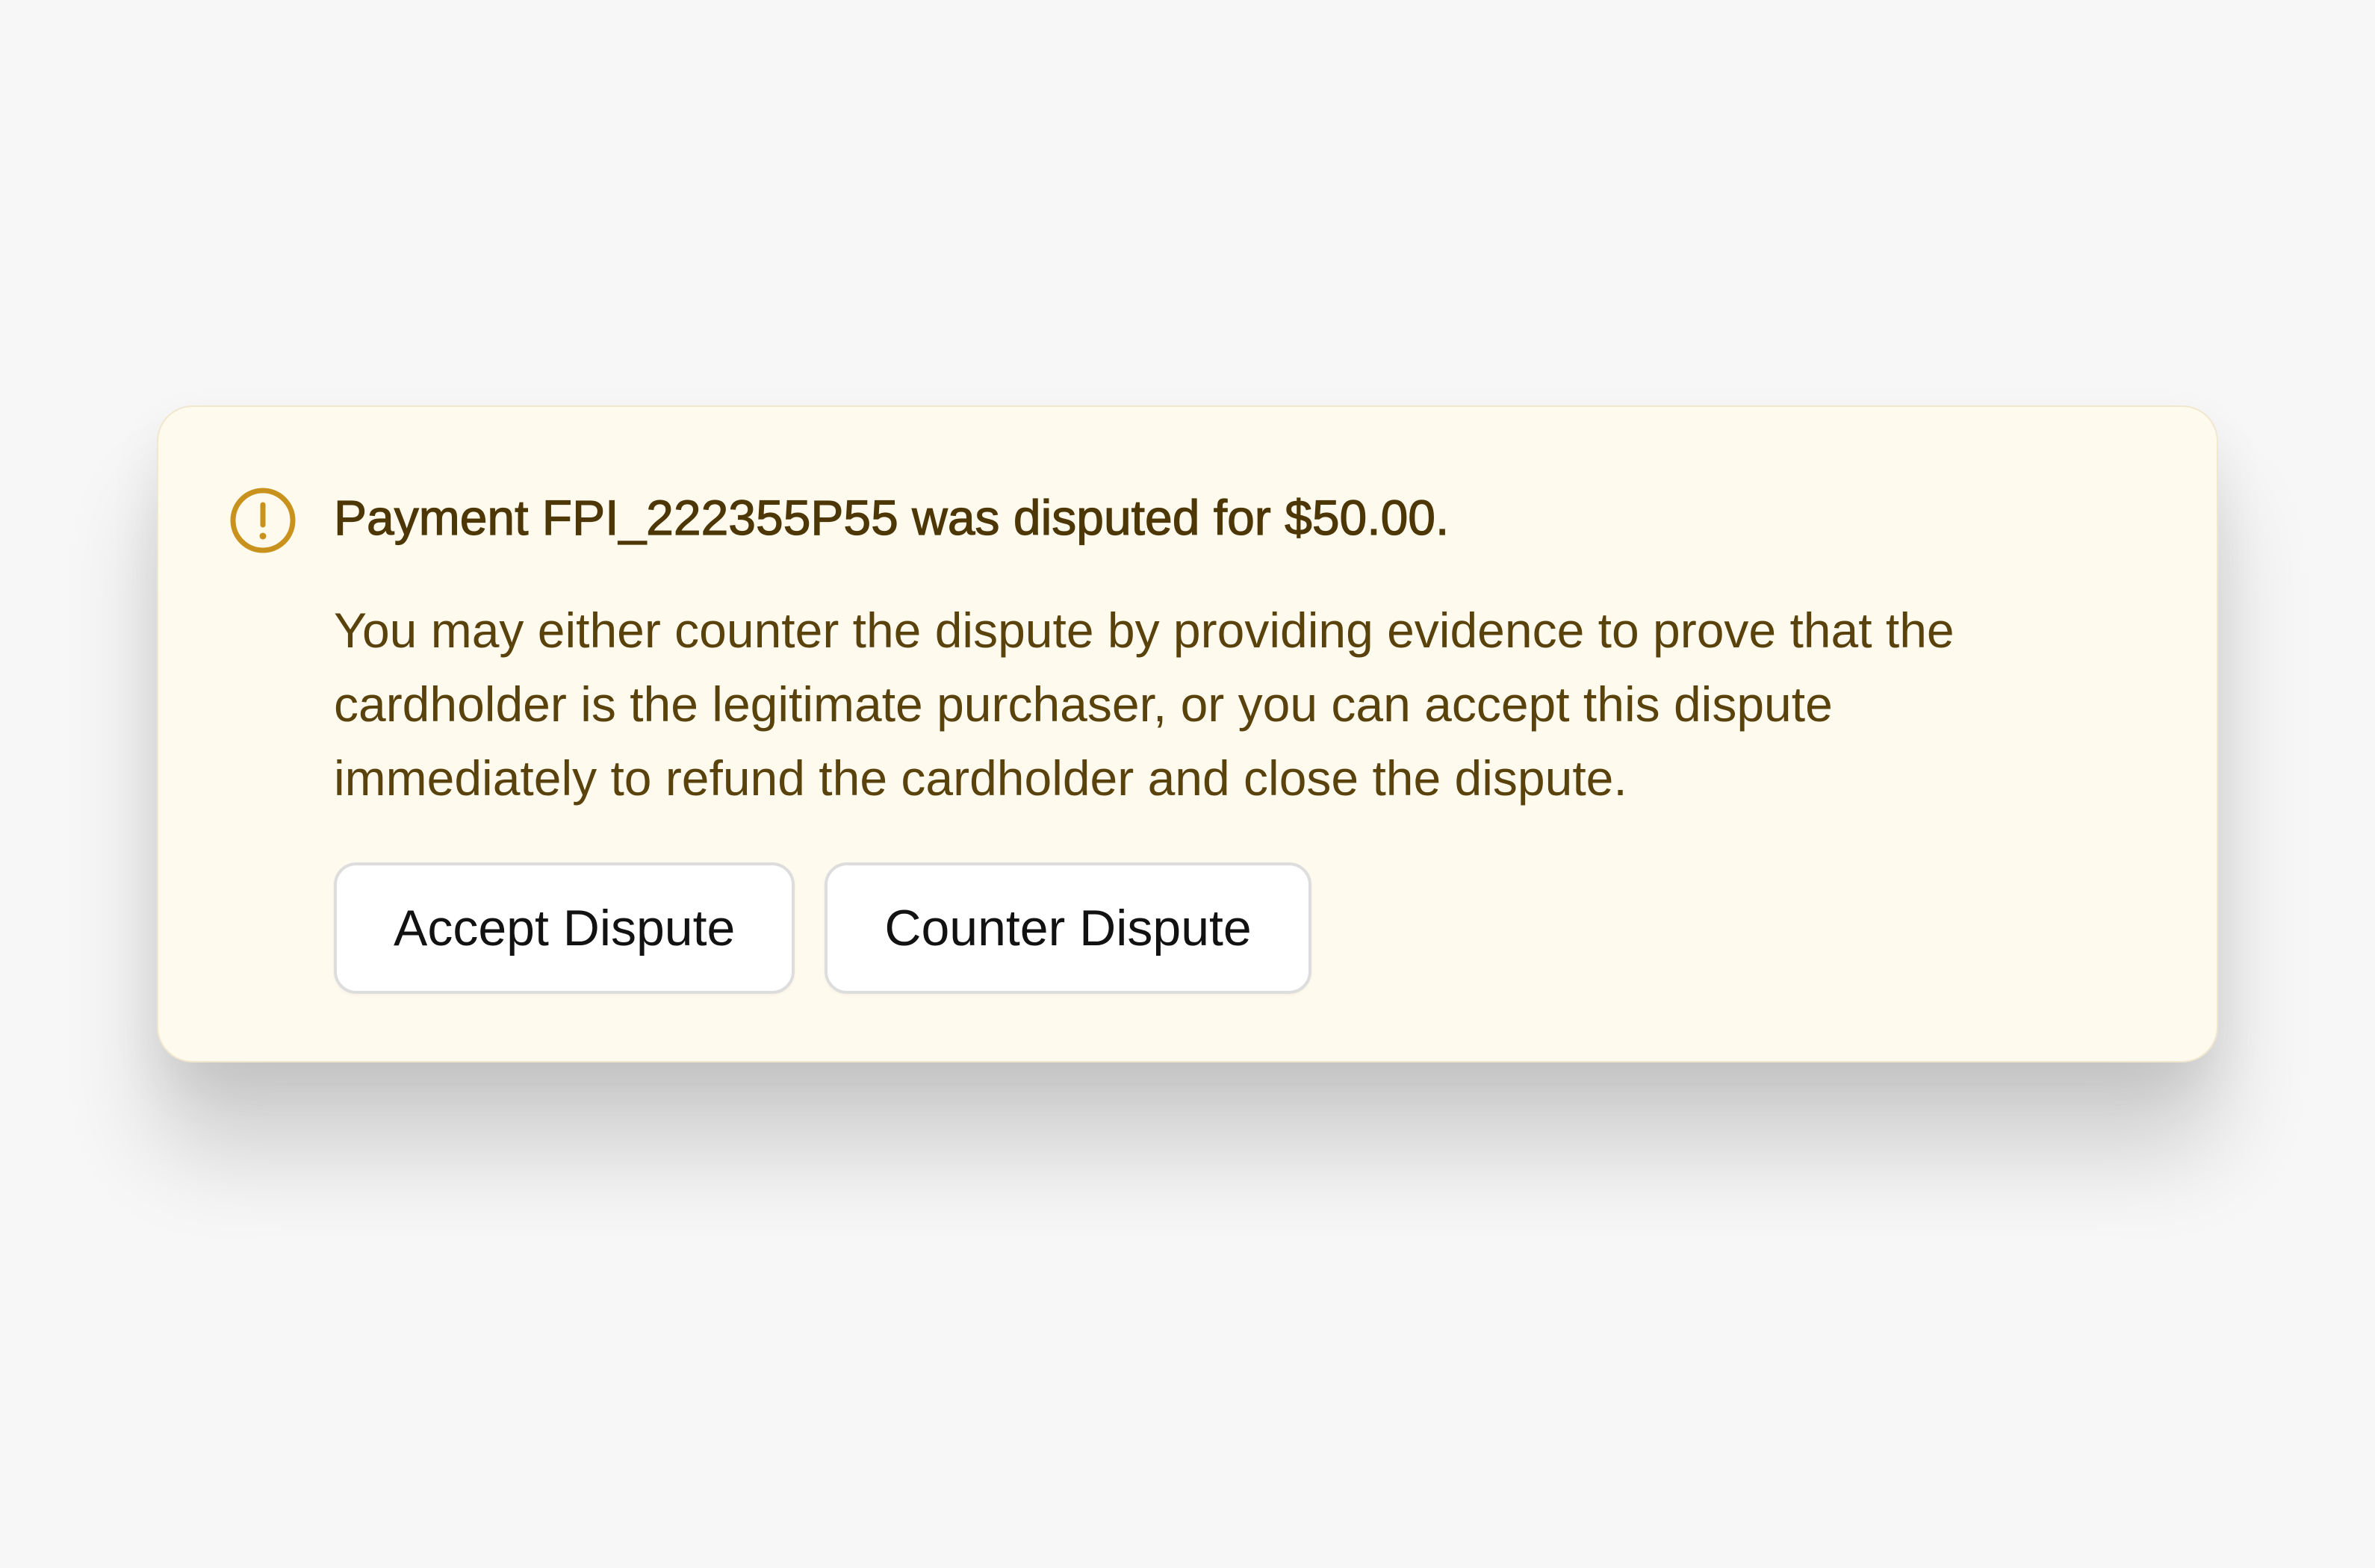 This screenshot has height=1568, width=2375. Describe the element at coordinates (822, 928) in the screenshot. I see `alert-actions: Accept Dispute Counter Dispute` at that location.